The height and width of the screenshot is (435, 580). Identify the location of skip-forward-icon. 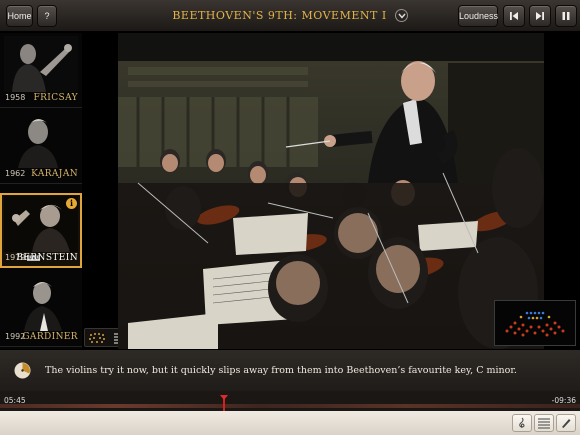
(540, 16).